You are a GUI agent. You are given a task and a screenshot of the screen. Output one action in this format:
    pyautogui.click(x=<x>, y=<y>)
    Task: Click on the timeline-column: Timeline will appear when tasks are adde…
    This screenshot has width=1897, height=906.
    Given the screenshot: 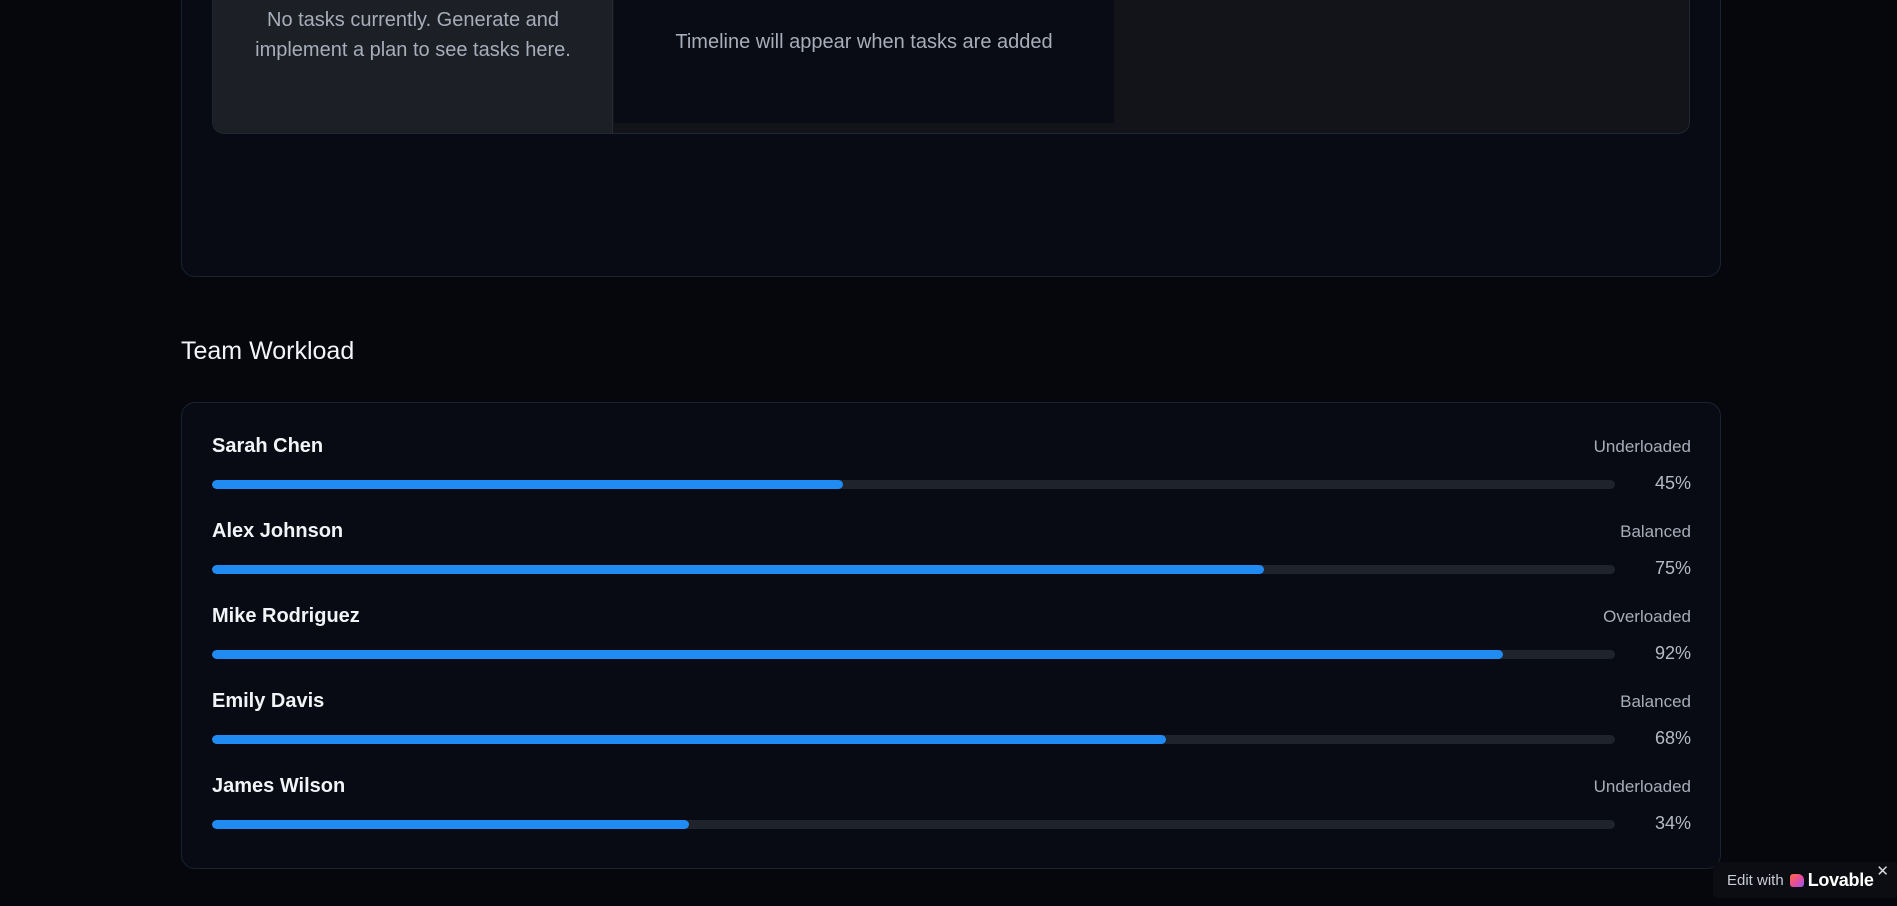 What is the action you would take?
    pyautogui.click(x=864, y=61)
    